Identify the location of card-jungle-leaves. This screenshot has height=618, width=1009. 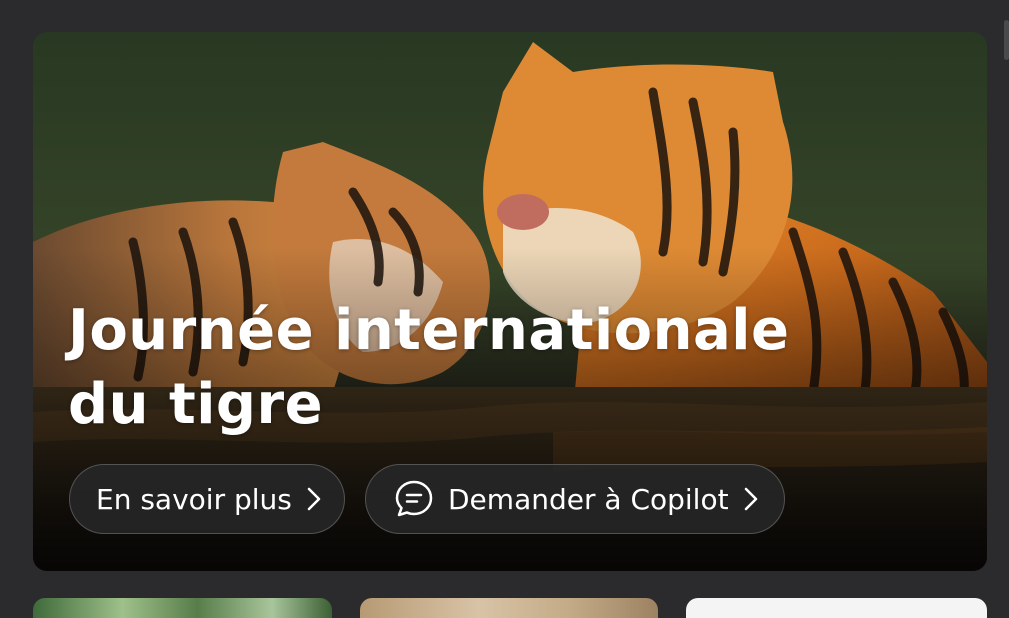
(182, 608).